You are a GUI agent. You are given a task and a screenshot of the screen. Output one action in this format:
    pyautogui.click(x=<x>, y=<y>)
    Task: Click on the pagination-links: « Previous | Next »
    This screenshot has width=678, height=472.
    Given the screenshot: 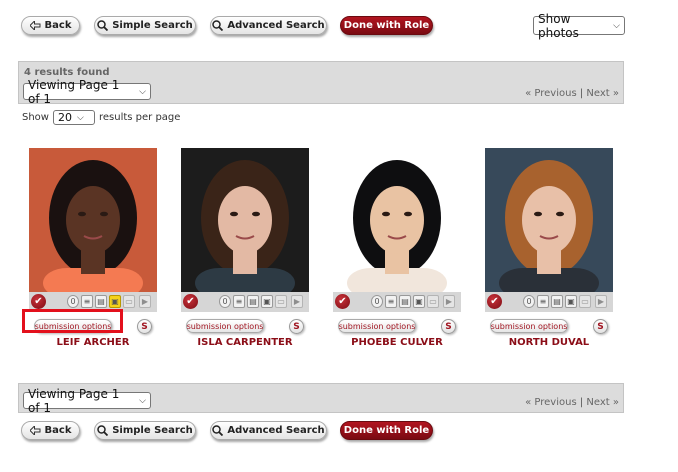 What is the action you would take?
    pyautogui.click(x=572, y=93)
    